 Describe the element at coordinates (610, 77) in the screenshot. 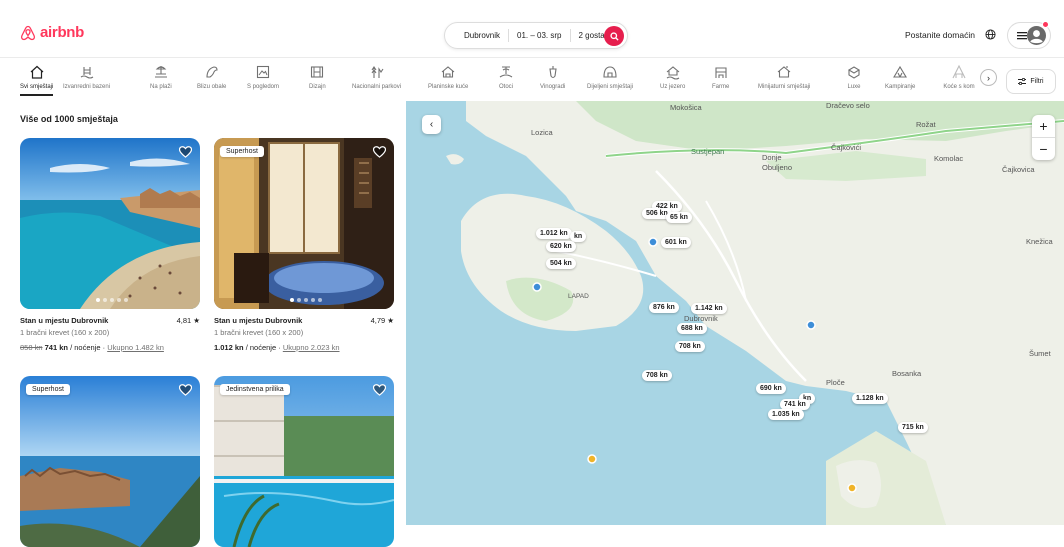

I see `category-shared: Dijeljeni smještaji` at that location.